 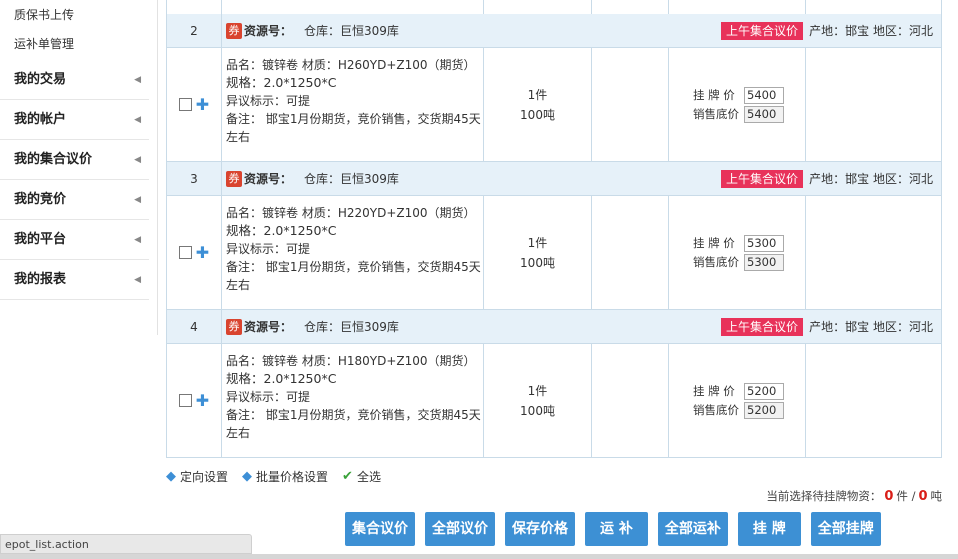 What do you see at coordinates (460, 529) in the screenshot?
I see `bargain-all-button: 全部议价` at bounding box center [460, 529].